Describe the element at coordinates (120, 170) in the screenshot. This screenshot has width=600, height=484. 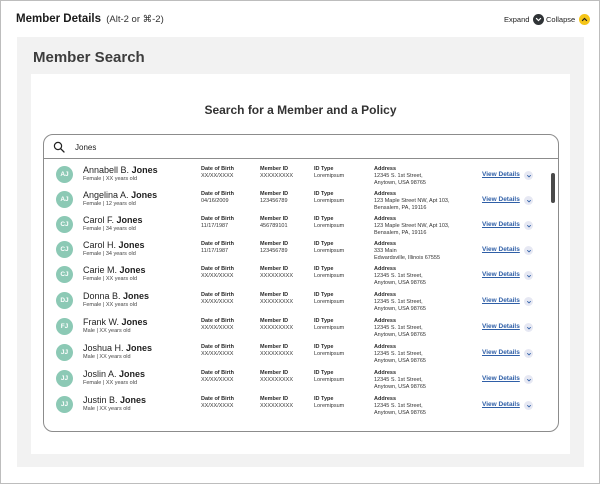
I see `member-name: Annabell B. Jones` at that location.